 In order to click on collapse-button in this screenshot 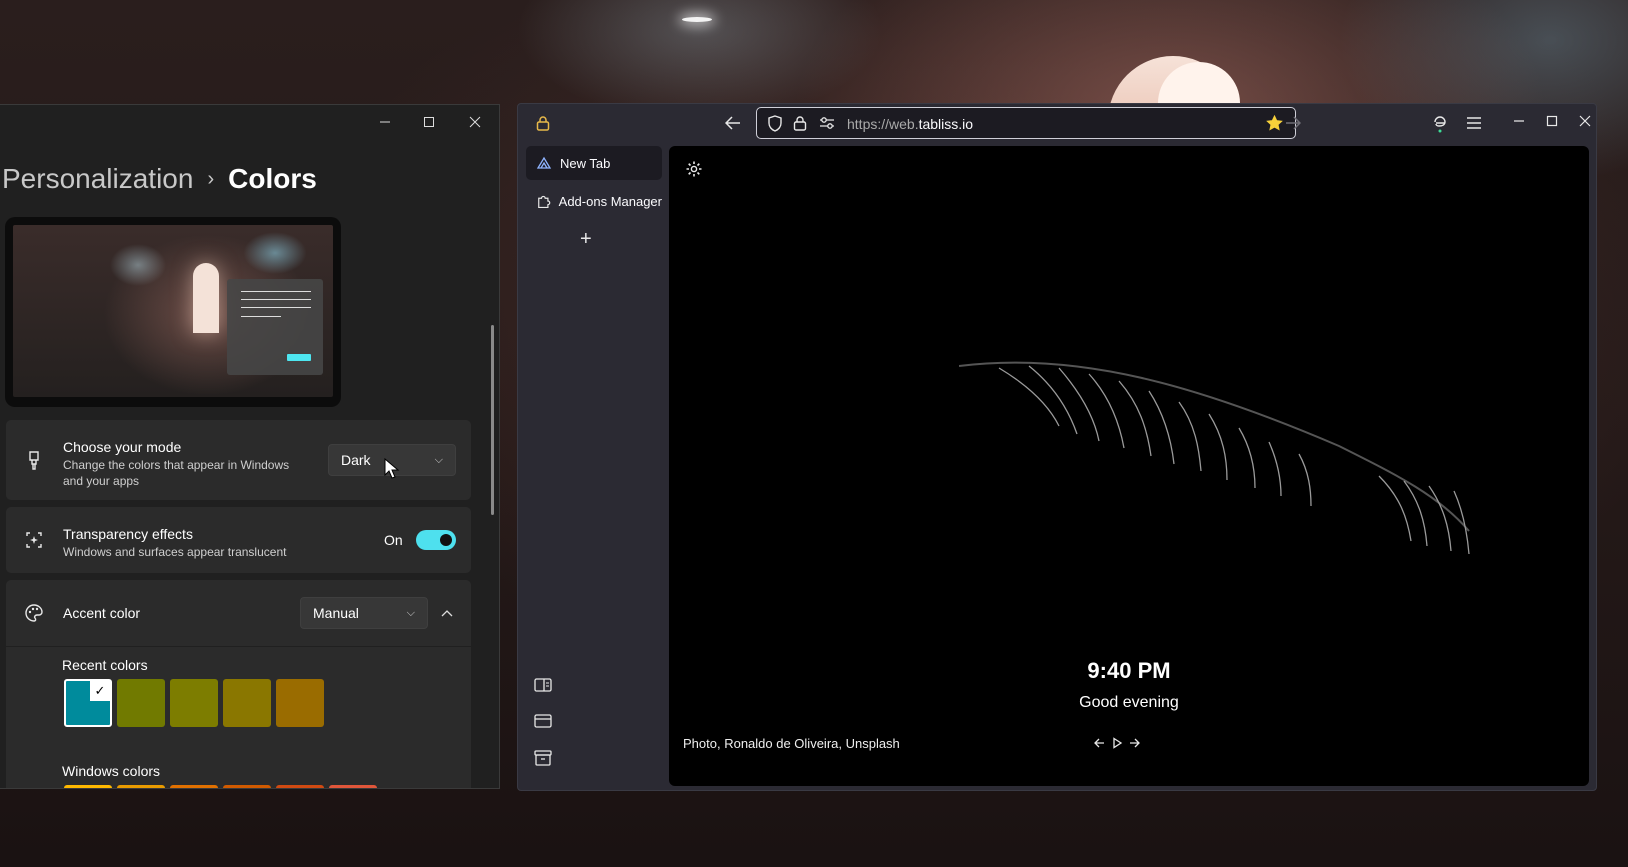, I will do `click(447, 613)`.